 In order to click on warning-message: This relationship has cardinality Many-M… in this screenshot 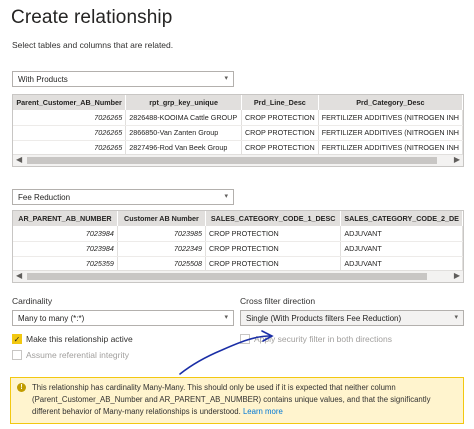, I will do `click(245, 400)`.